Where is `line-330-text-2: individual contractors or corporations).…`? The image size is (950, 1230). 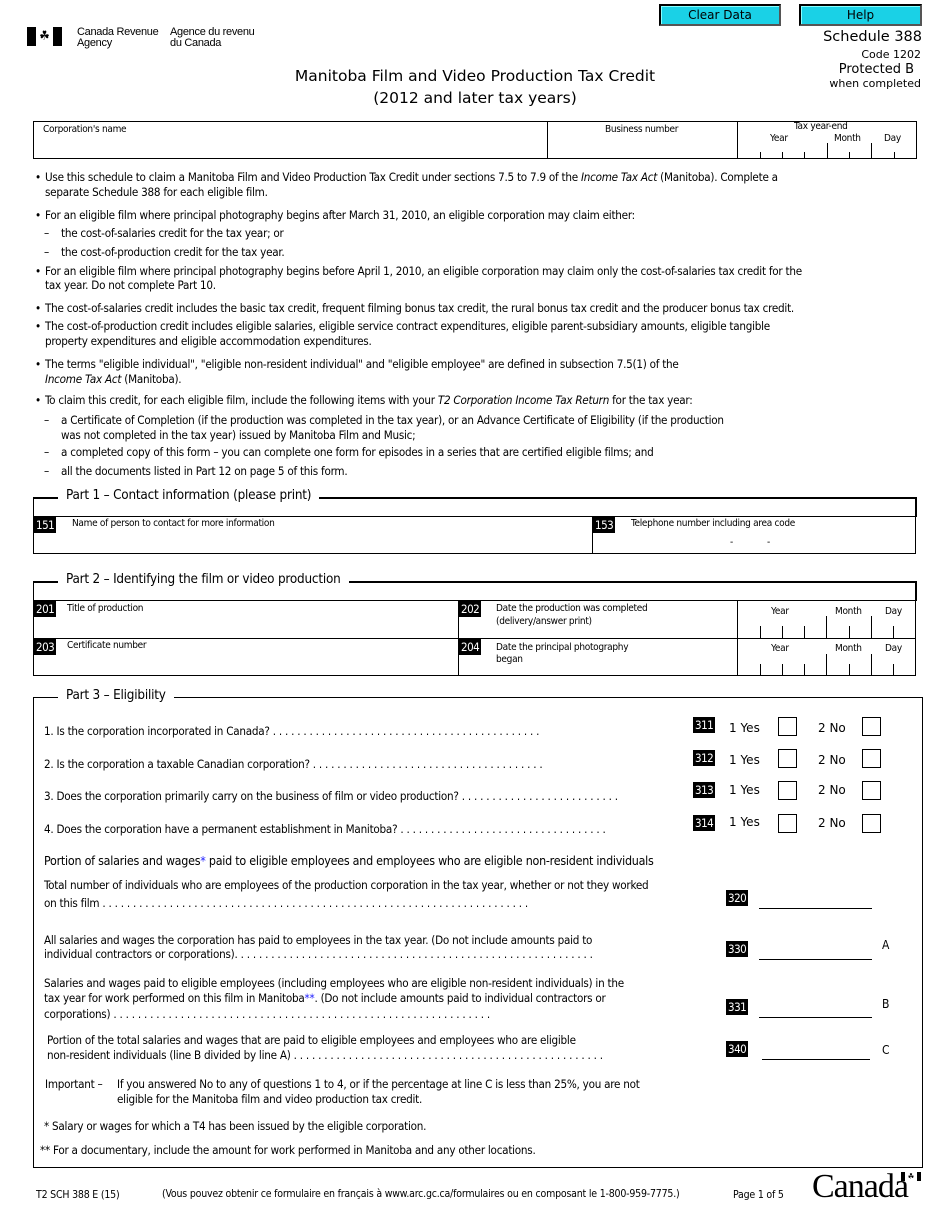 line-330-text-2: individual contractors or corporations).… is located at coordinates (318, 954).